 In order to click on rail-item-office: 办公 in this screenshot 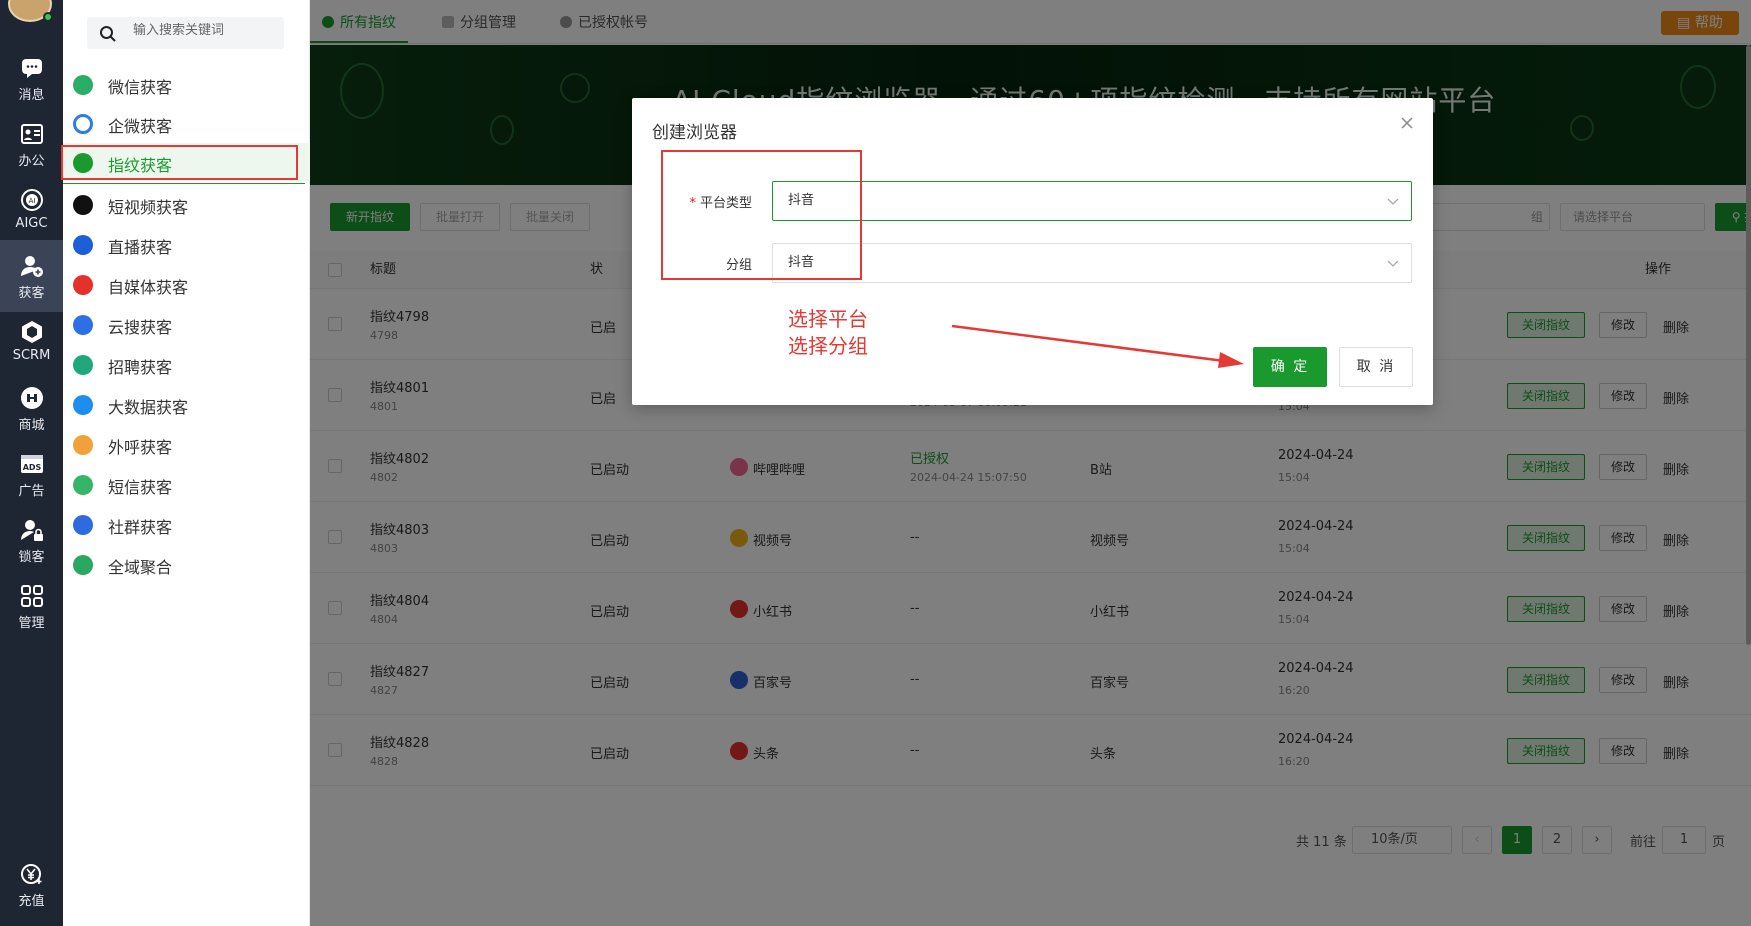, I will do `click(31, 144)`.